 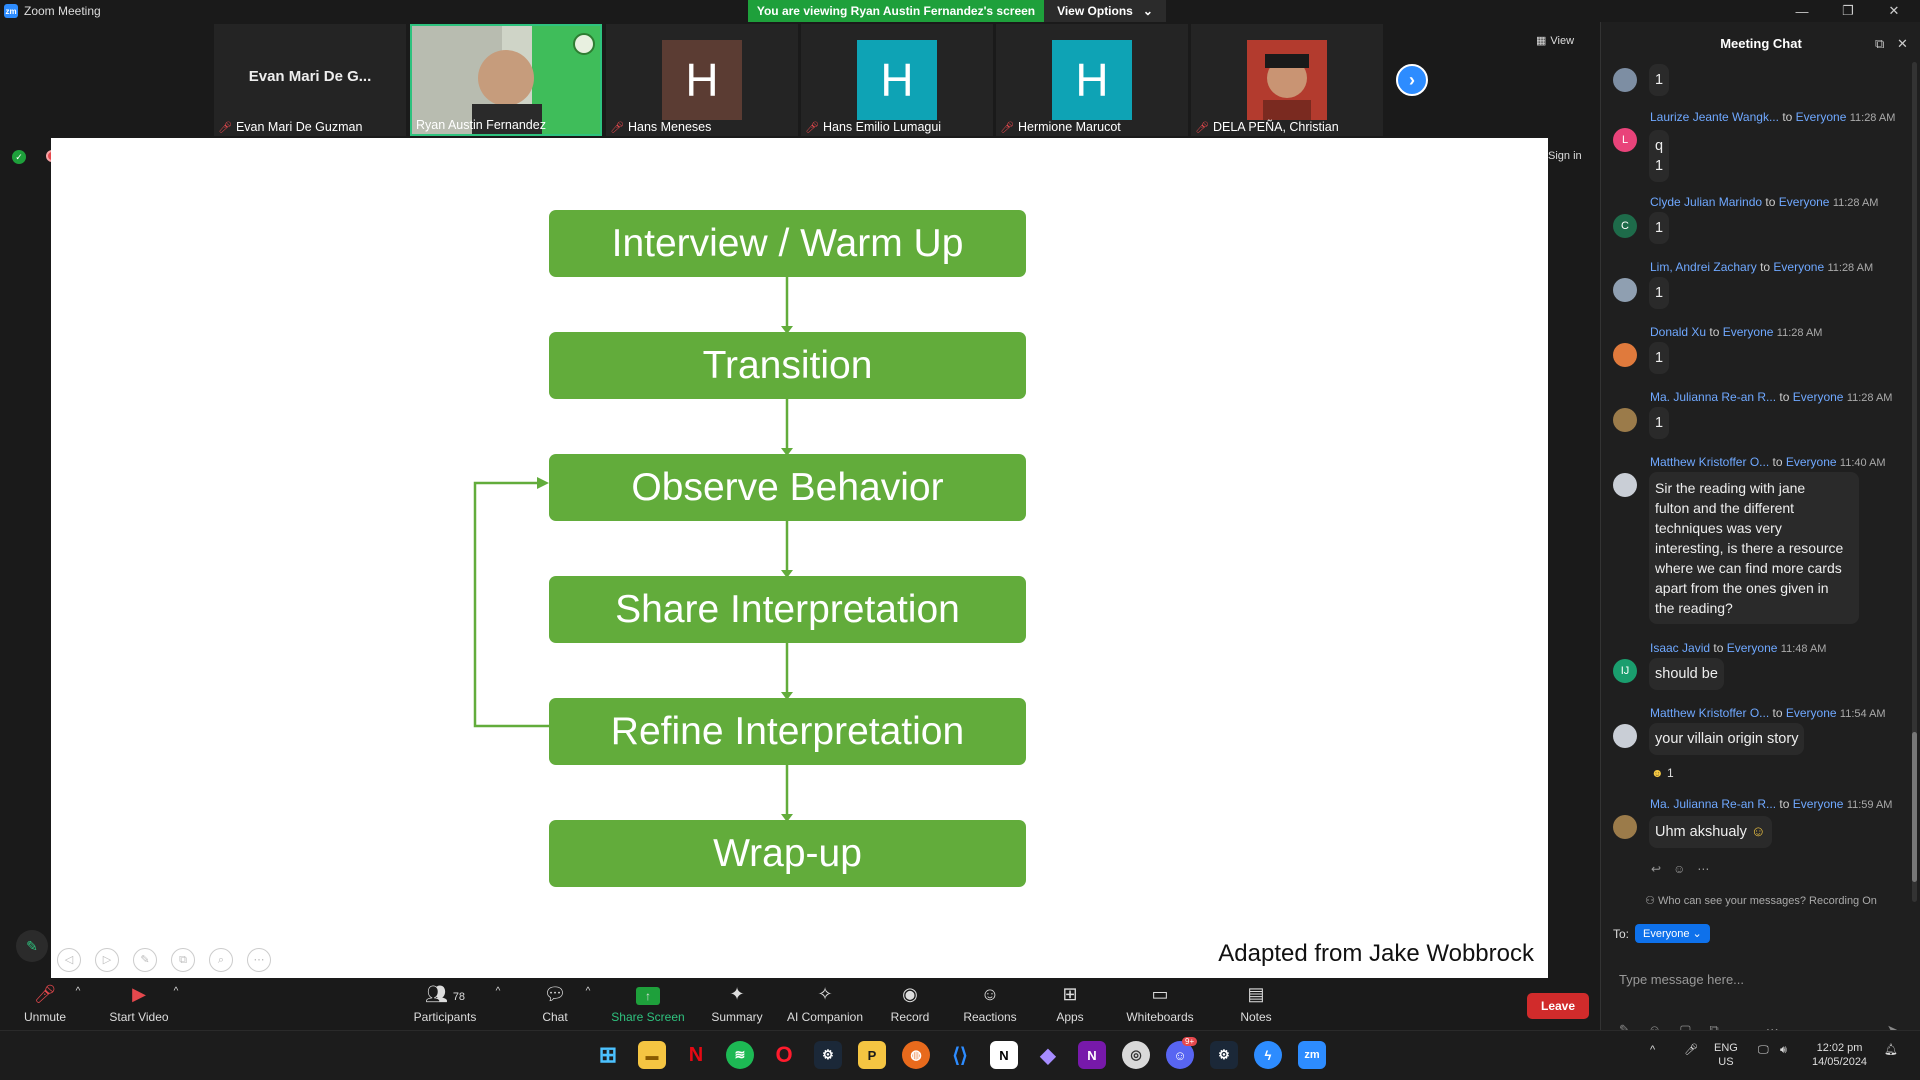 I want to click on microphone-icon: 🎤︎, so click(x=1691, y=1050).